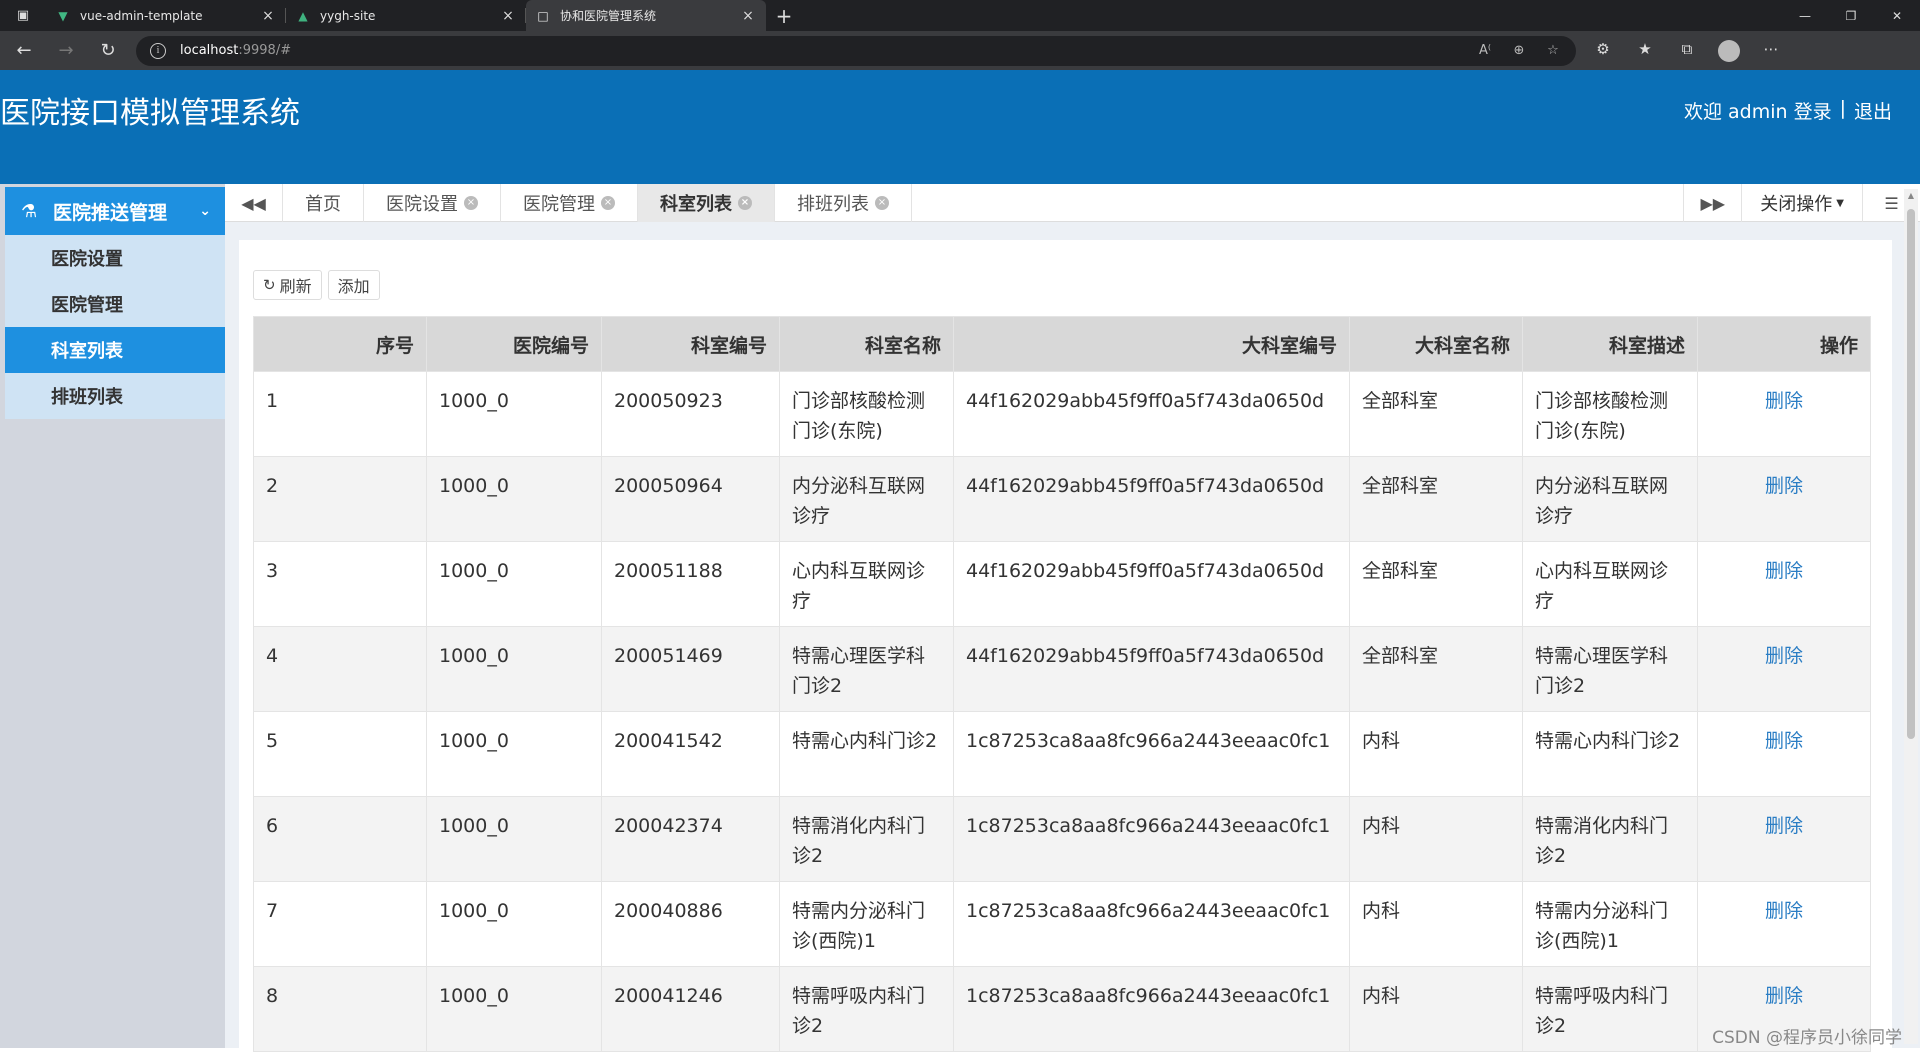 The width and height of the screenshot is (1920, 1052). What do you see at coordinates (784, 15) in the screenshot?
I see `new-tab-button: +` at bounding box center [784, 15].